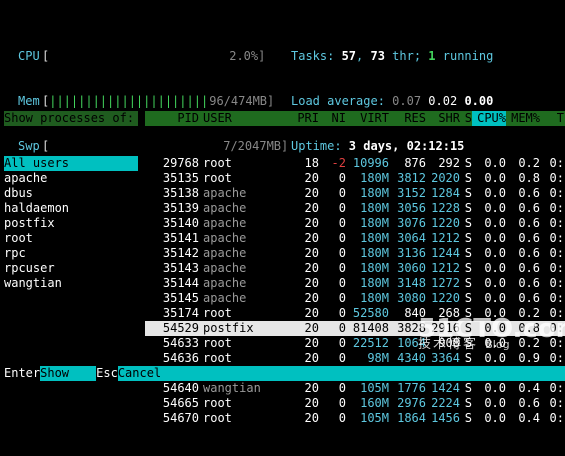 The width and height of the screenshot is (565, 456). I want to click on user-filter-item: postfix, so click(71, 223).